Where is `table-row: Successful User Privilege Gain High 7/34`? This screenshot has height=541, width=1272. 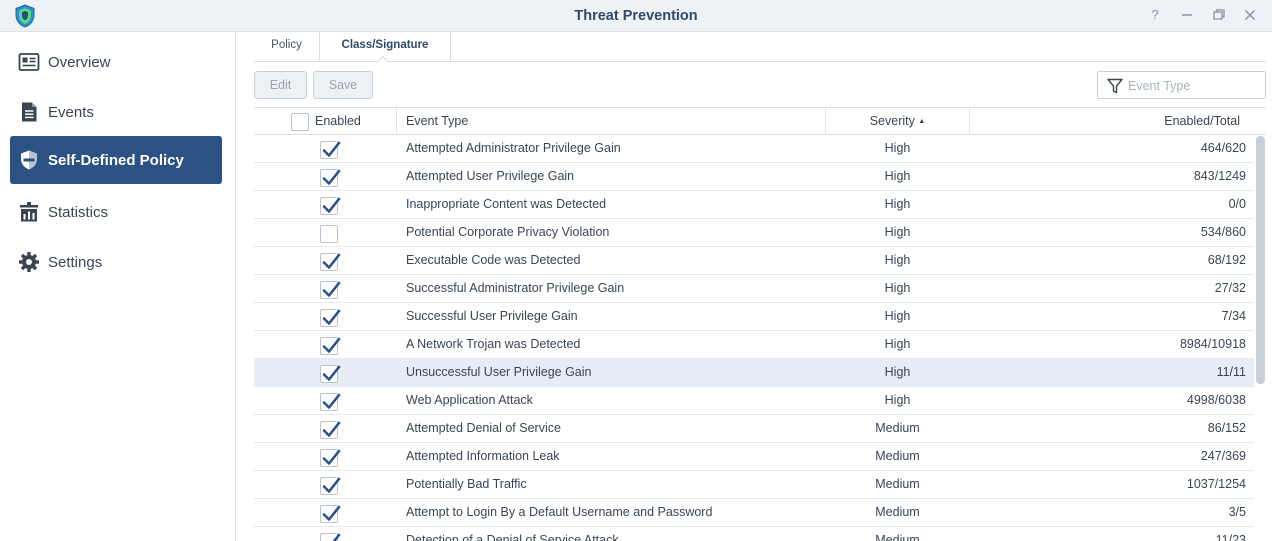
table-row: Successful User Privilege Gain High 7/34 is located at coordinates (754, 317).